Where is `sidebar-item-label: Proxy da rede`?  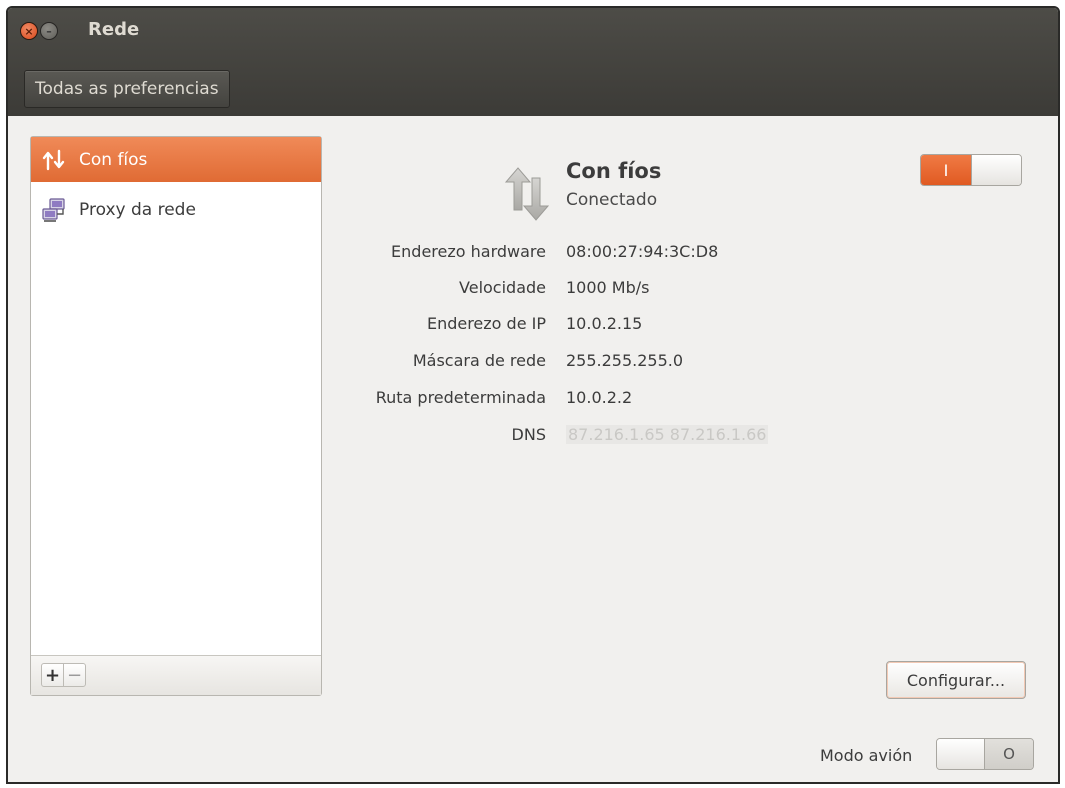
sidebar-item-label: Proxy da rede is located at coordinates (137, 209).